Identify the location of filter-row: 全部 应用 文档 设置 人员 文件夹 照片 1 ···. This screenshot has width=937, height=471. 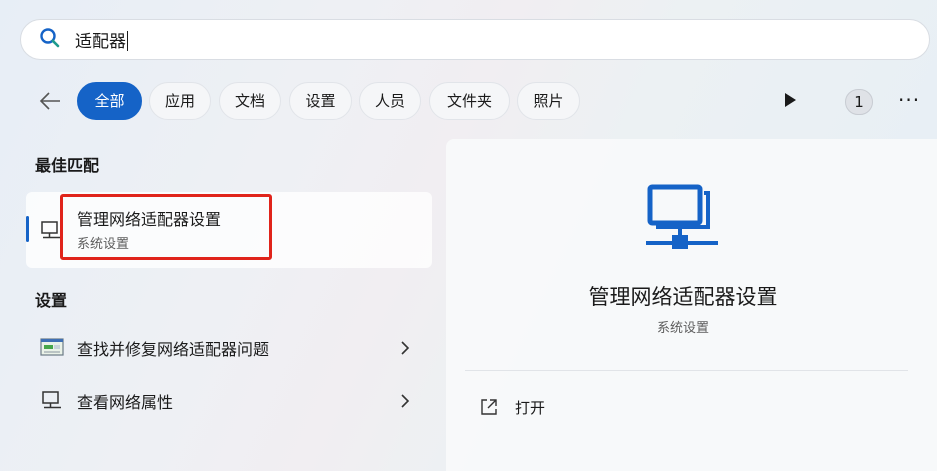
(480, 101).